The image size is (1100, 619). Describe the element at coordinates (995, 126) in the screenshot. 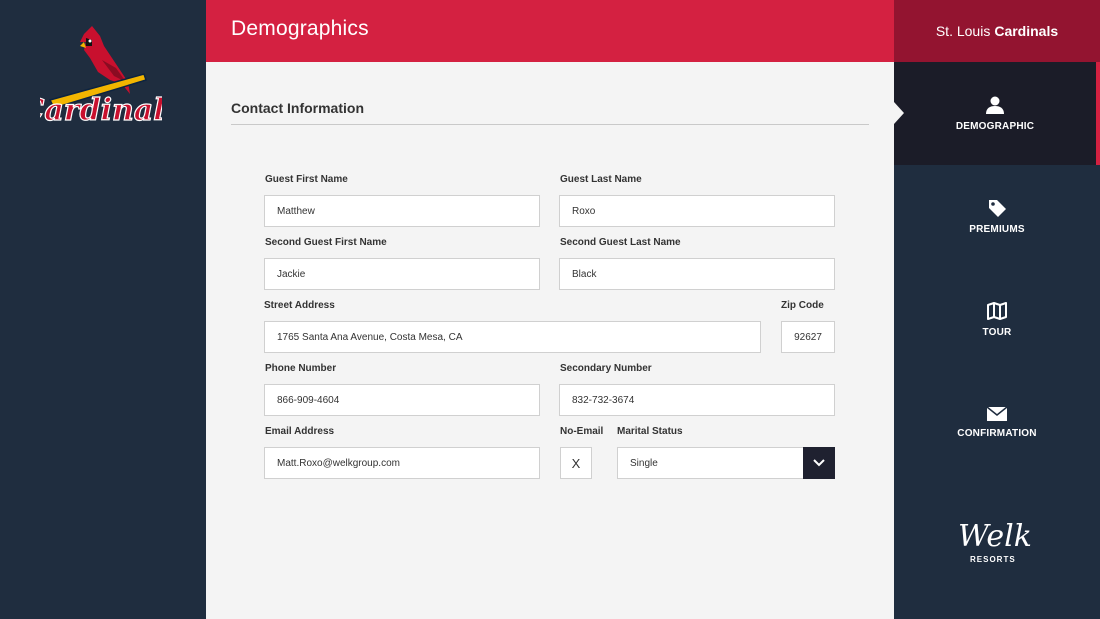

I see `nav-label-demographic: DEMOGRAPHIC` at that location.